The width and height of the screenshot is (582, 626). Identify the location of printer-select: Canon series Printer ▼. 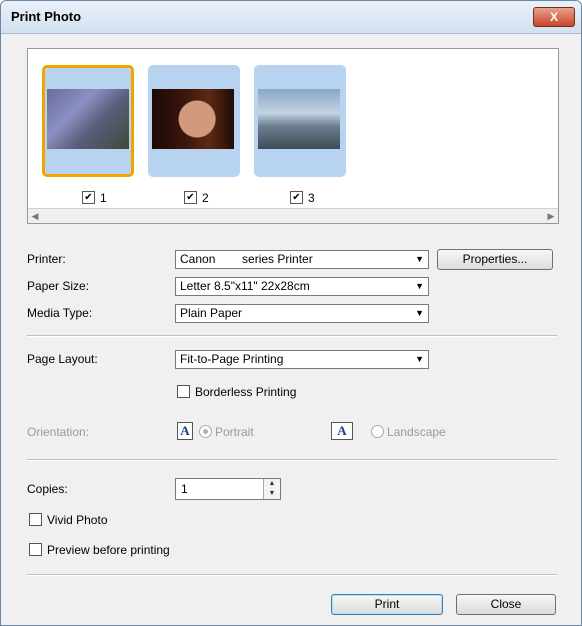
(302, 259).